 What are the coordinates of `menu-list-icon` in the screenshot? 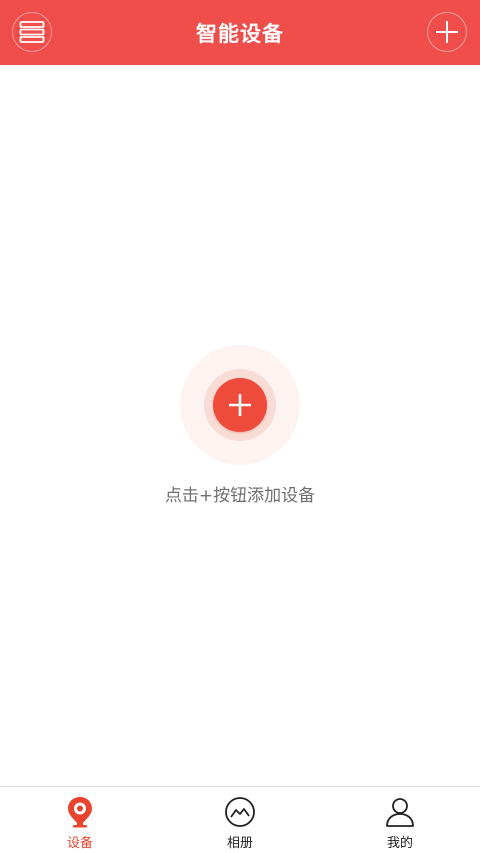 It's located at (32, 32).